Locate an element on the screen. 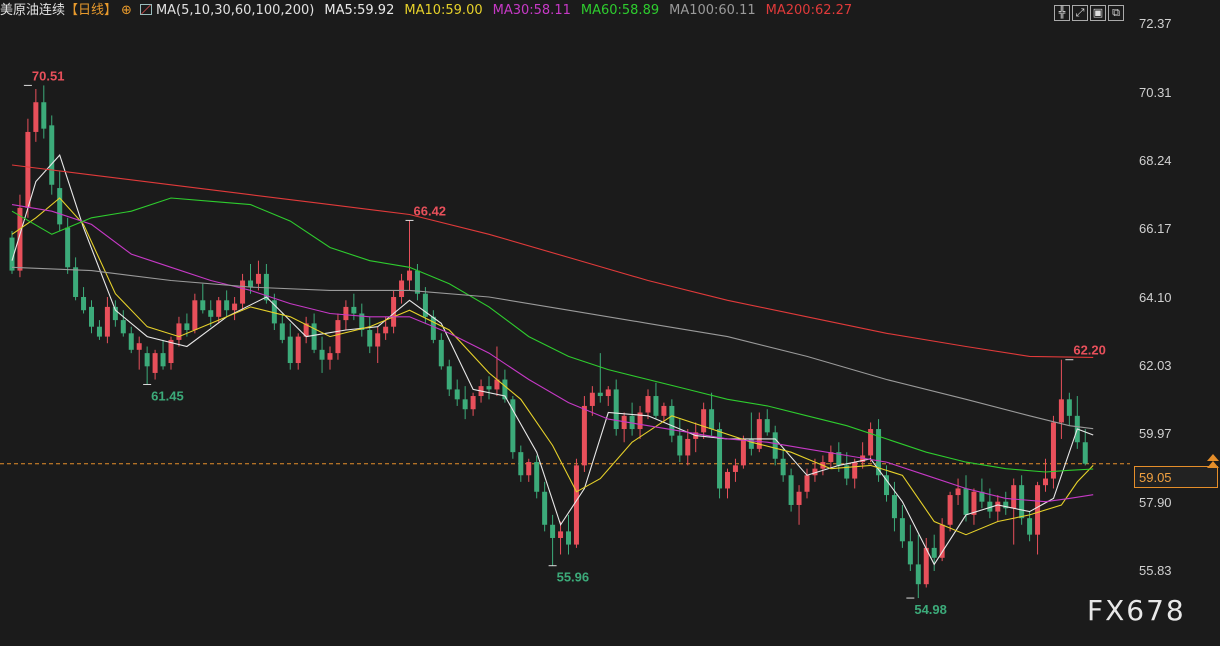 The height and width of the screenshot is (646, 1220). current-price-tag: 59.05 is located at coordinates (1176, 477).